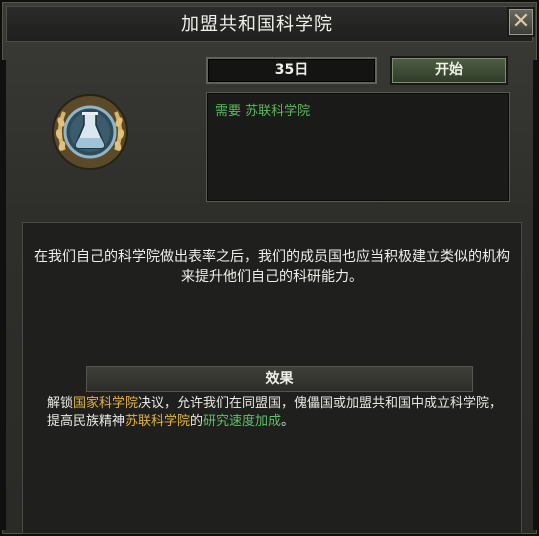 The width and height of the screenshot is (539, 536). What do you see at coordinates (291, 70) in the screenshot?
I see `duration-display: 35日` at bounding box center [291, 70].